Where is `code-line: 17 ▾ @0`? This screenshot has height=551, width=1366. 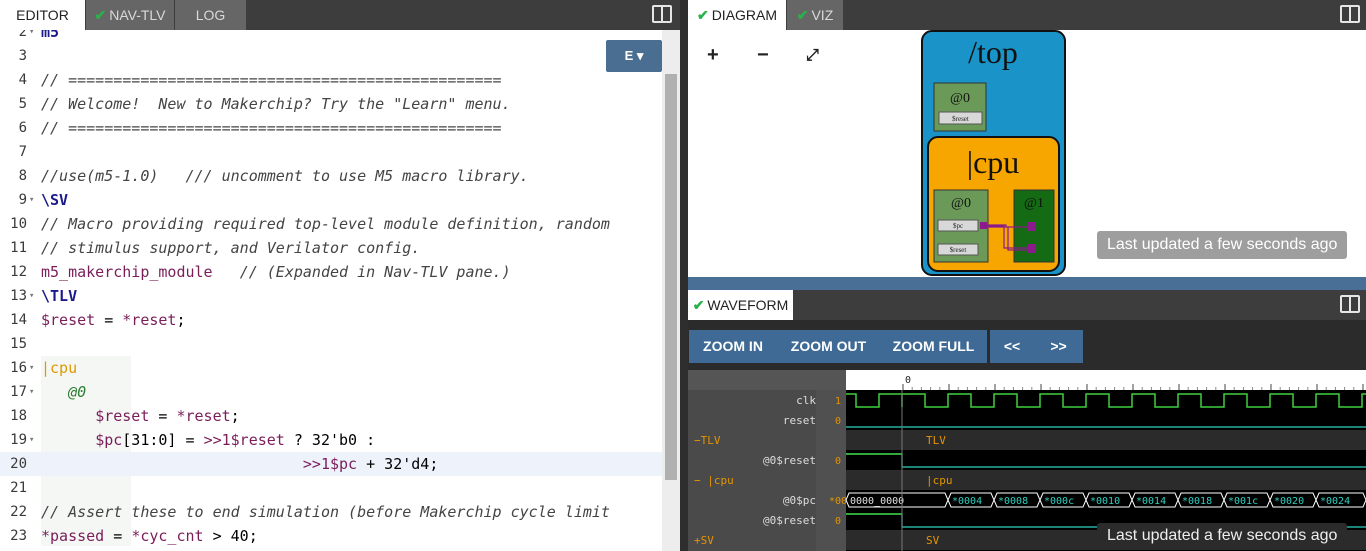
code-line: 17 ▾ @0 is located at coordinates (331, 392).